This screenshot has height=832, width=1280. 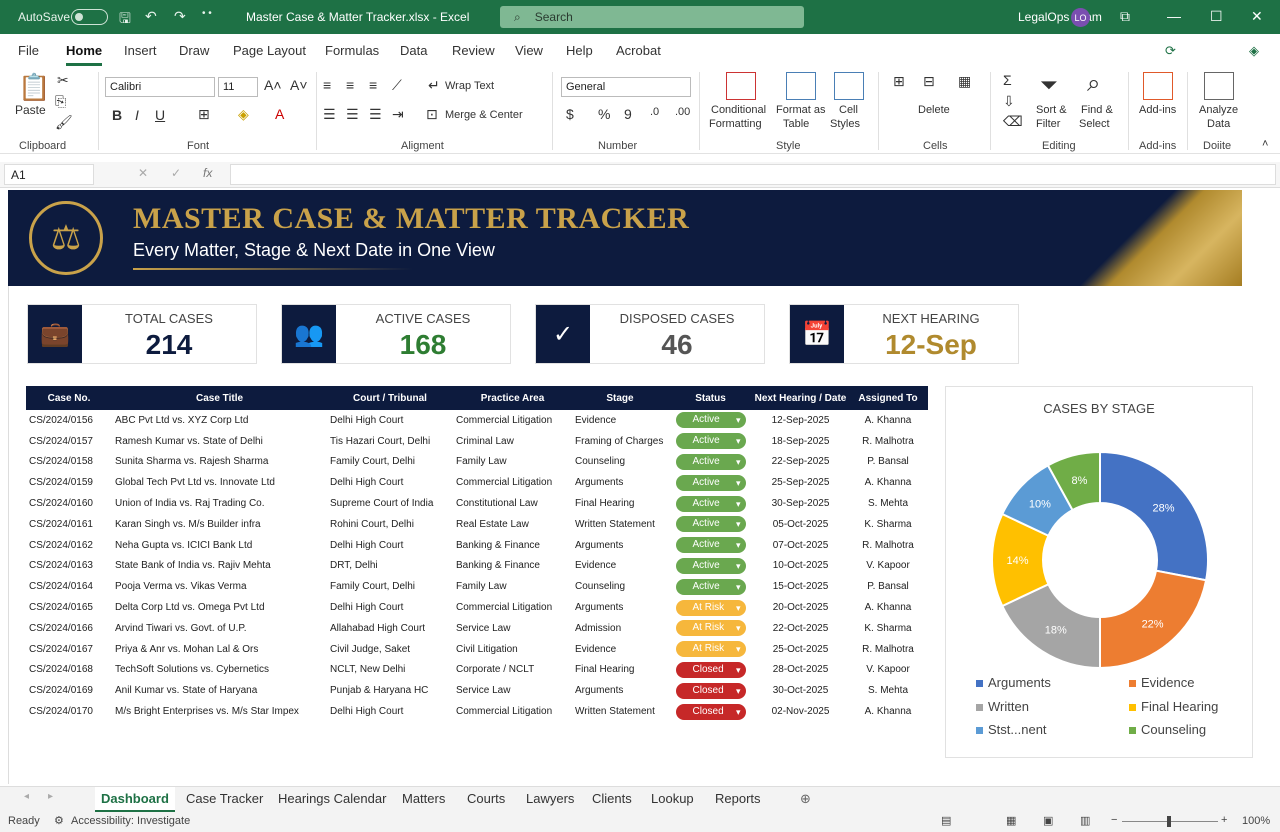 What do you see at coordinates (219, 649) in the screenshot?
I see `table-cell: Priya & Anr vs. Mohan Lal & Ors` at bounding box center [219, 649].